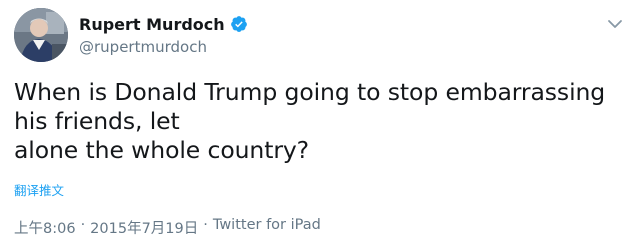  What do you see at coordinates (152, 24) in the screenshot?
I see `display-name: Rupert Murdoch` at bounding box center [152, 24].